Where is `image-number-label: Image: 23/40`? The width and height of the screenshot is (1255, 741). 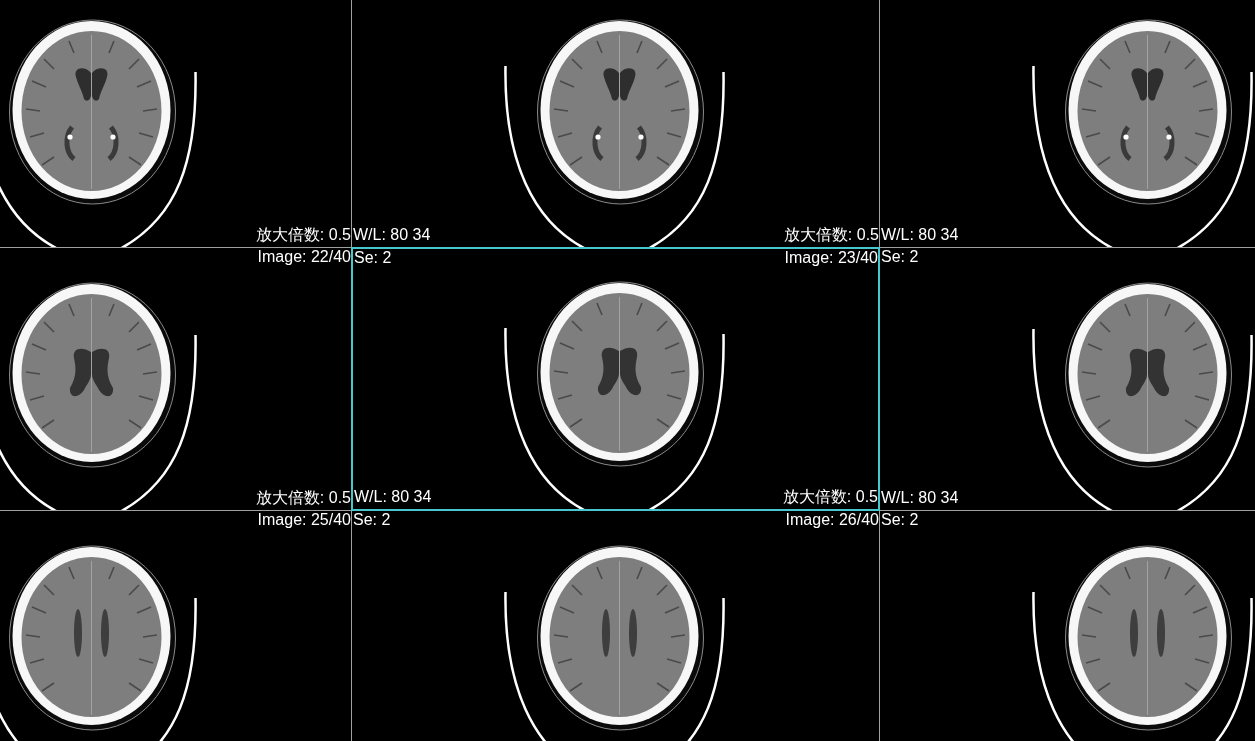 image-number-label: Image: 23/40 is located at coordinates (831, 258).